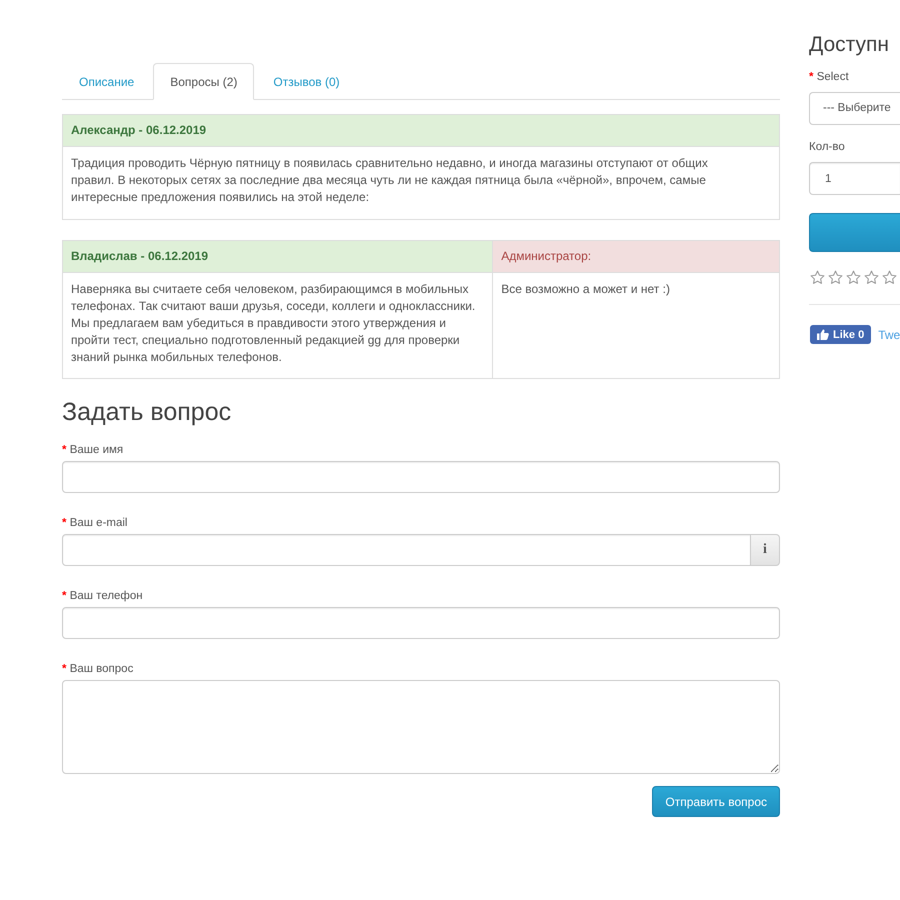 Image resolution: width=900 pixels, height=900 pixels. Describe the element at coordinates (636, 325) in the screenshot. I see `answer-text: Все возможно а может и нет :)` at that location.